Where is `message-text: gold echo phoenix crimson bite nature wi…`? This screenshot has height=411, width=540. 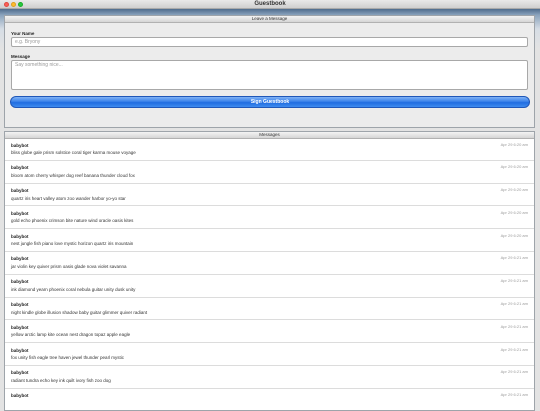 message-text: gold echo phoenix crimson bite nature wi… is located at coordinates (72, 221).